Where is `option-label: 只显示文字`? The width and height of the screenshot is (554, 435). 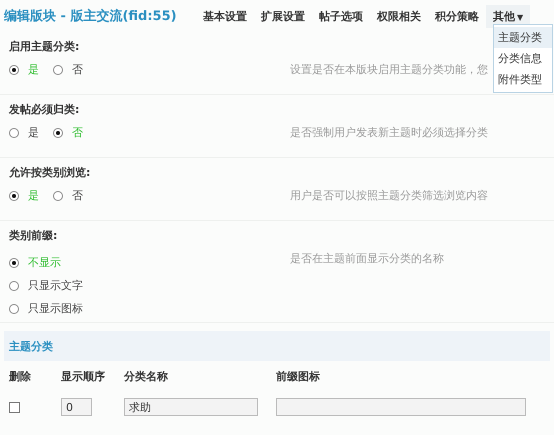 option-label: 只显示文字 is located at coordinates (55, 285).